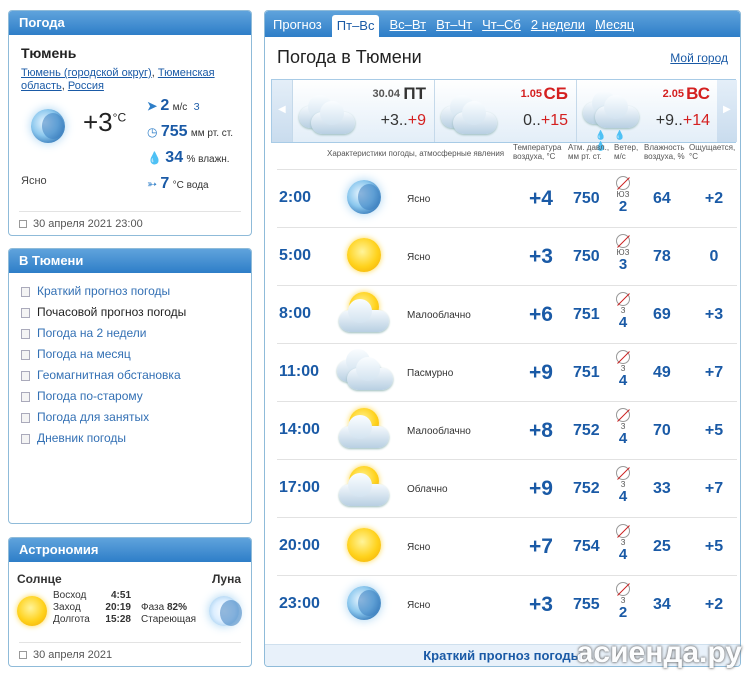 The image size is (752, 676). What do you see at coordinates (662, 256) in the screenshot?
I see `row-humidity: 78` at bounding box center [662, 256].